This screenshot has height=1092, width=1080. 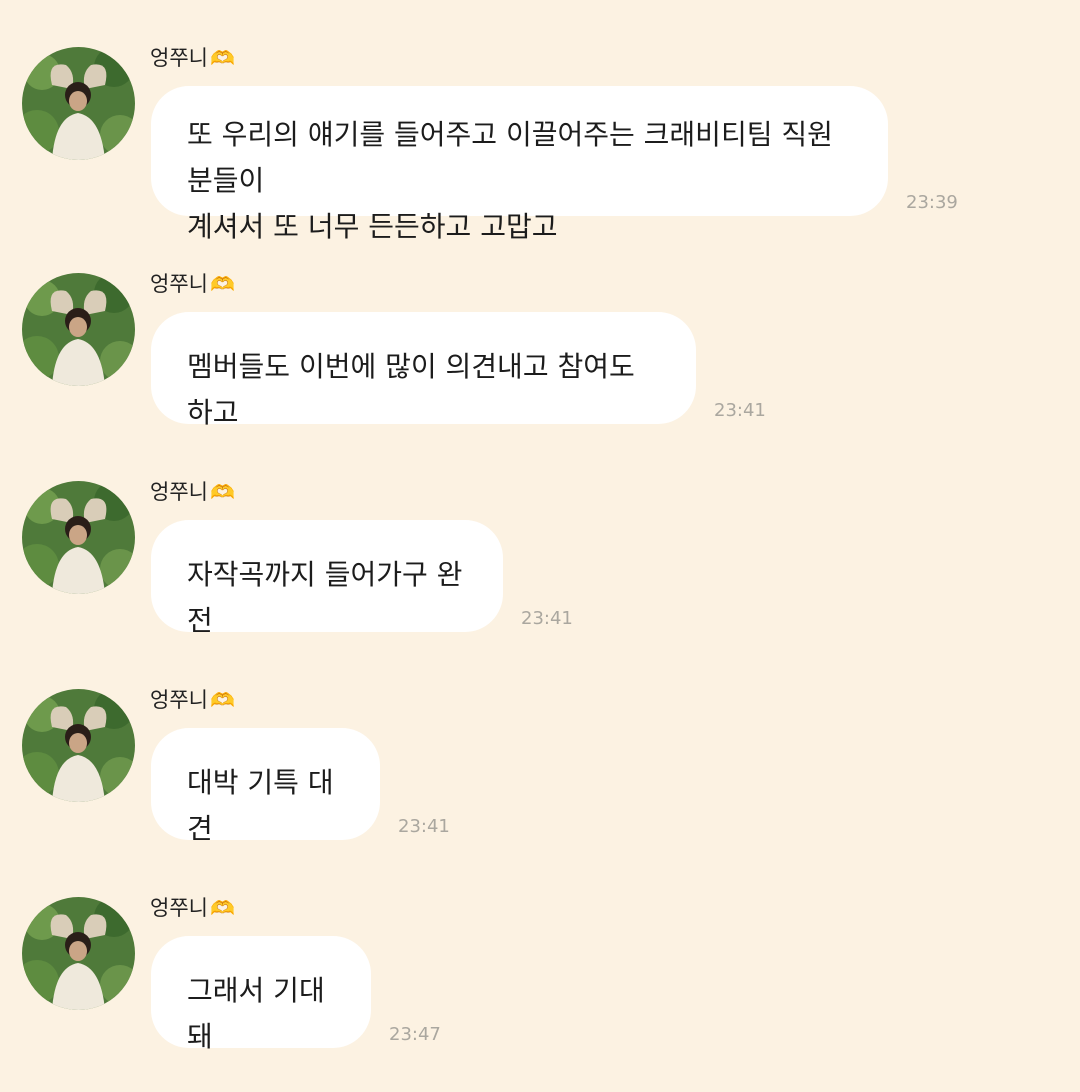 What do you see at coordinates (265, 786) in the screenshot?
I see `message-bubble: 대박 기특 대견` at bounding box center [265, 786].